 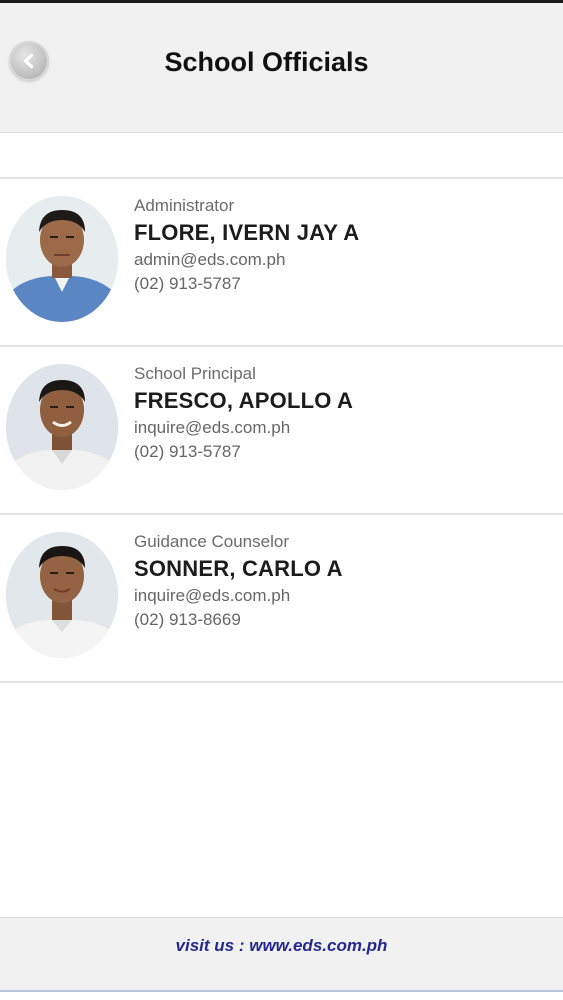 What do you see at coordinates (211, 541) in the screenshot?
I see `official-role: Guidance Counselor` at bounding box center [211, 541].